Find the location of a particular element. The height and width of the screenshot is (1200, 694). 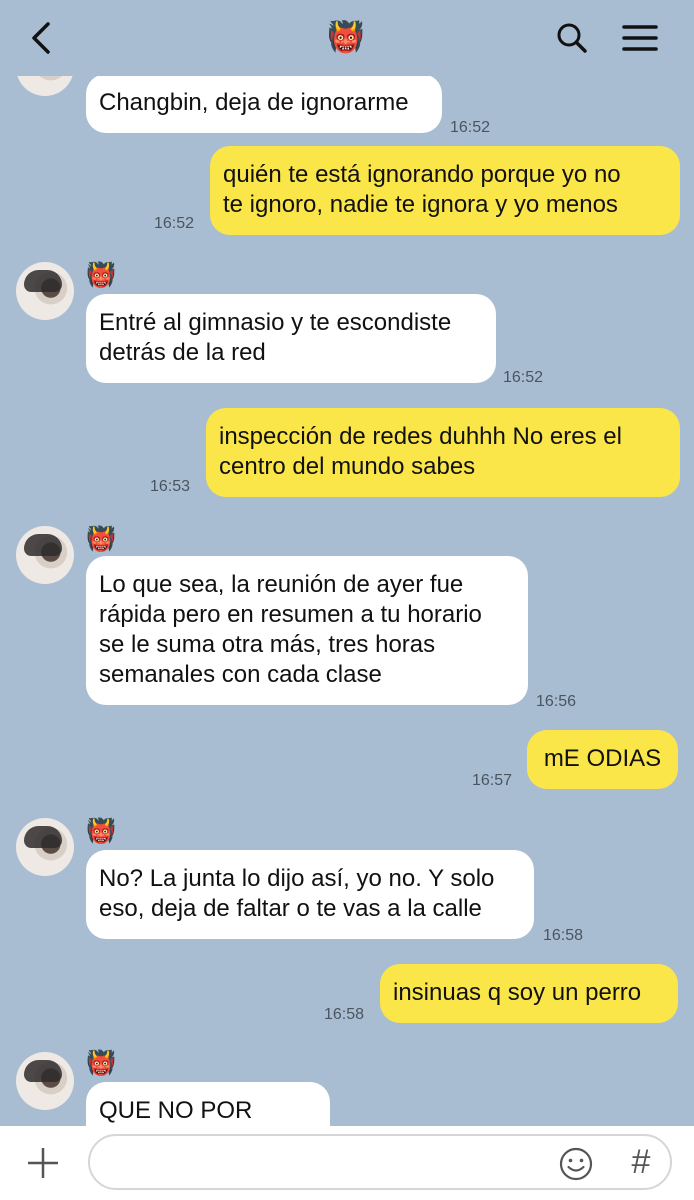

plus-icon is located at coordinates (43, 1163).